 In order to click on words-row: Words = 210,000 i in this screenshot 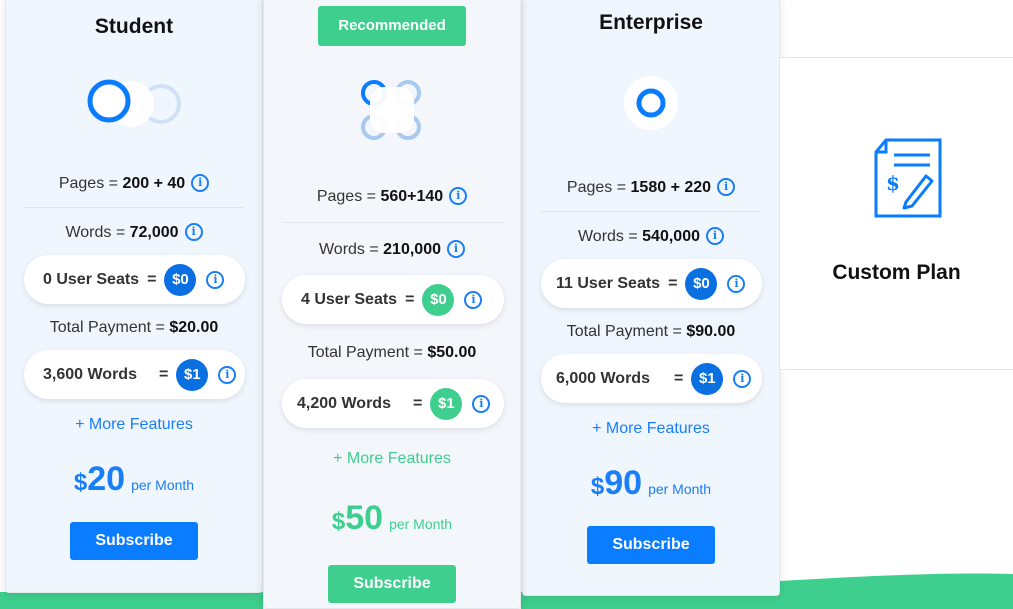, I will do `click(392, 249)`.